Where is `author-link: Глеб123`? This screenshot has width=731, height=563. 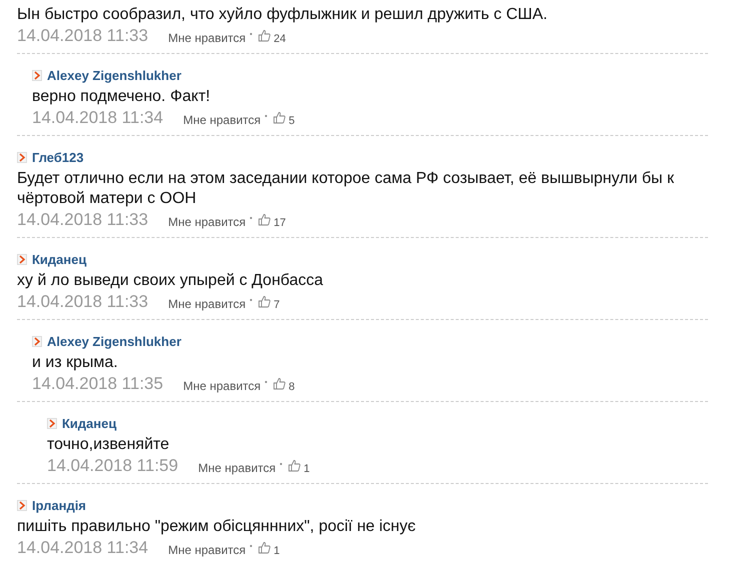 author-link: Глеб123 is located at coordinates (58, 157).